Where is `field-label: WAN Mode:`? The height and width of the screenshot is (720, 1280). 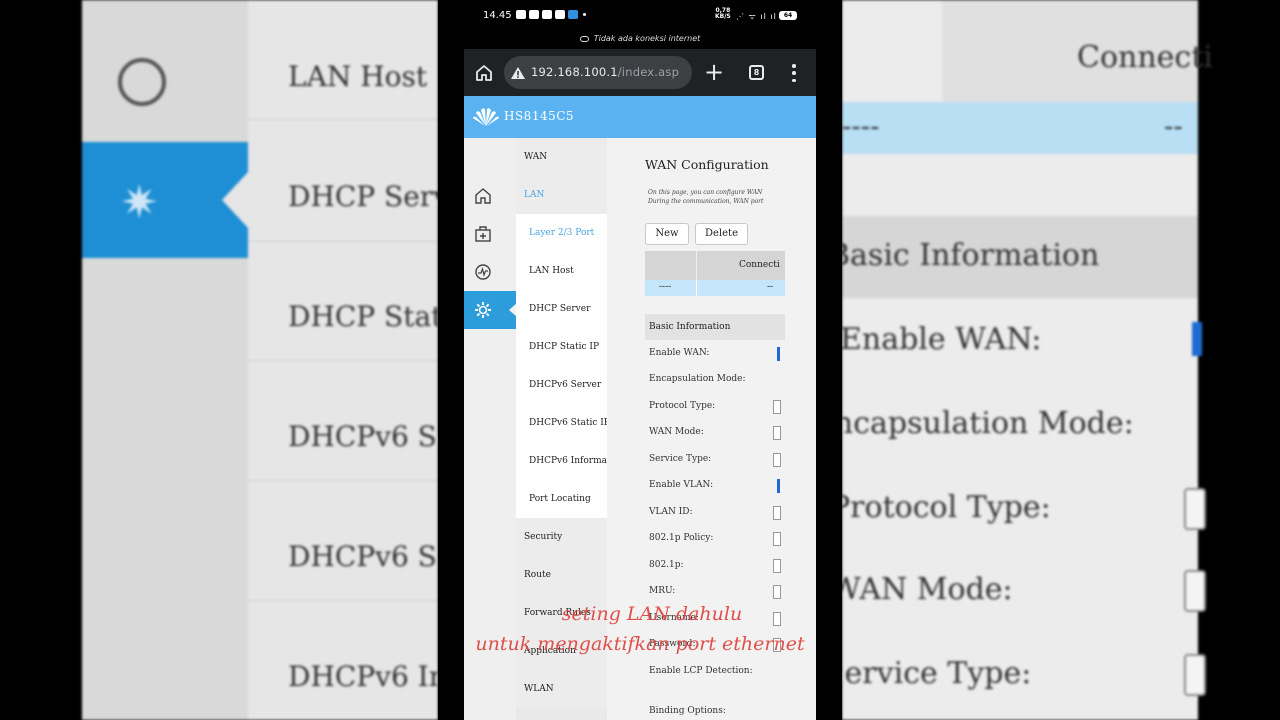
field-label: WAN Mode: is located at coordinates (676, 432).